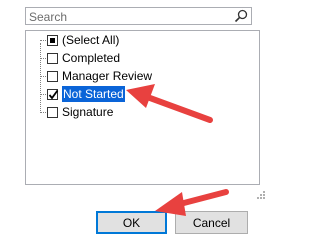 The width and height of the screenshot is (320, 247). What do you see at coordinates (261, 195) in the screenshot?
I see `resize-grip-icon` at bounding box center [261, 195].